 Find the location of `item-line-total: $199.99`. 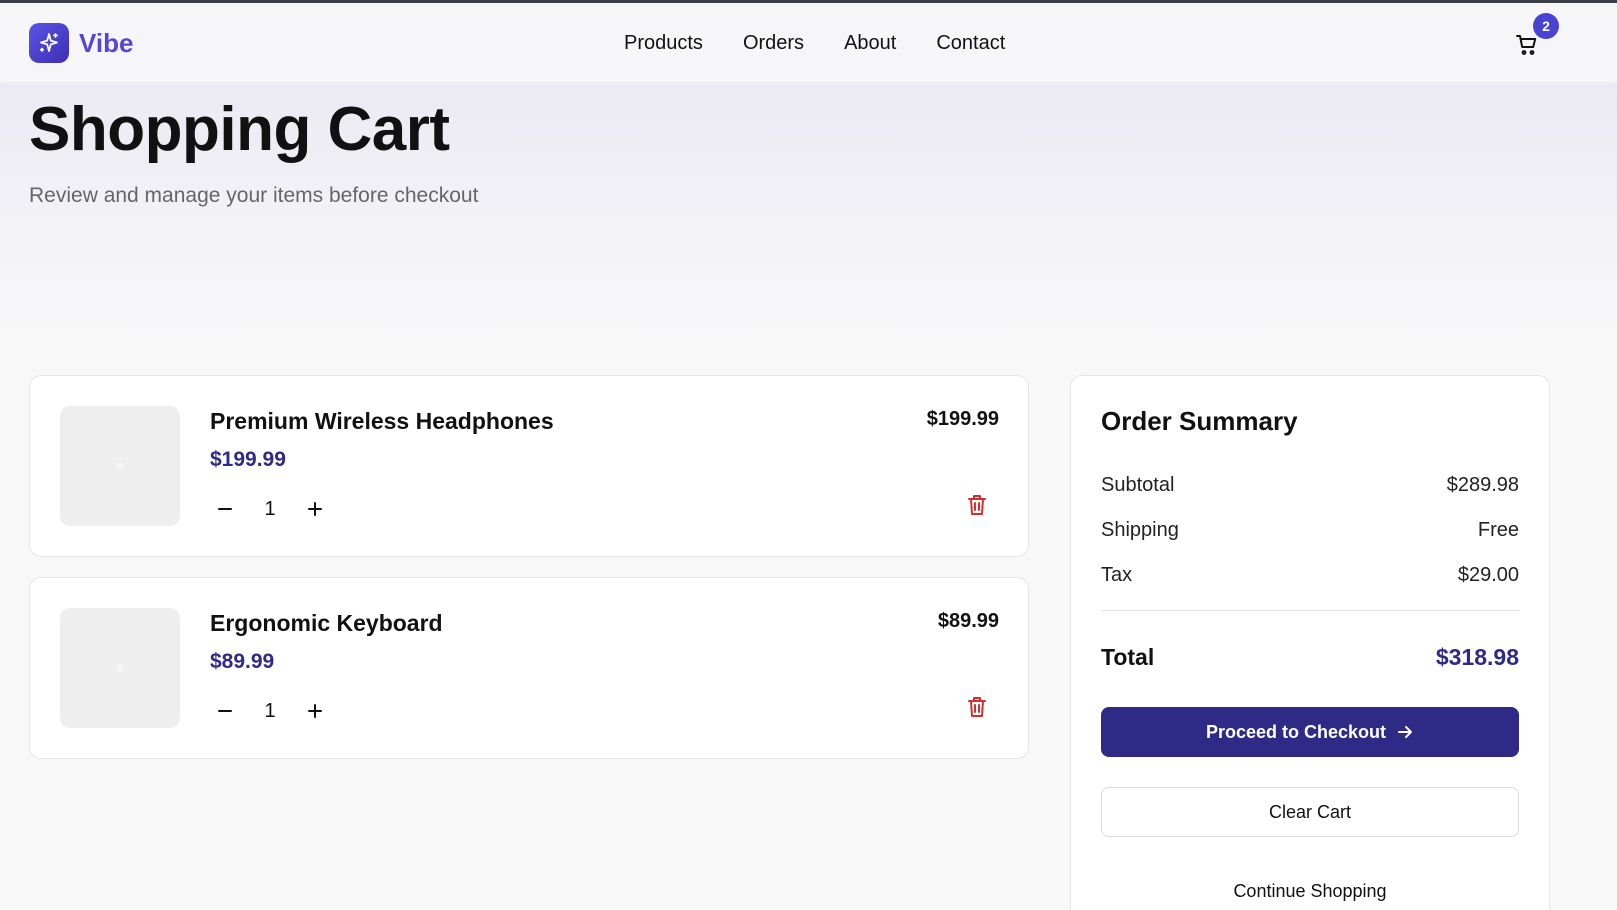

item-line-total: $199.99 is located at coordinates (962, 419).